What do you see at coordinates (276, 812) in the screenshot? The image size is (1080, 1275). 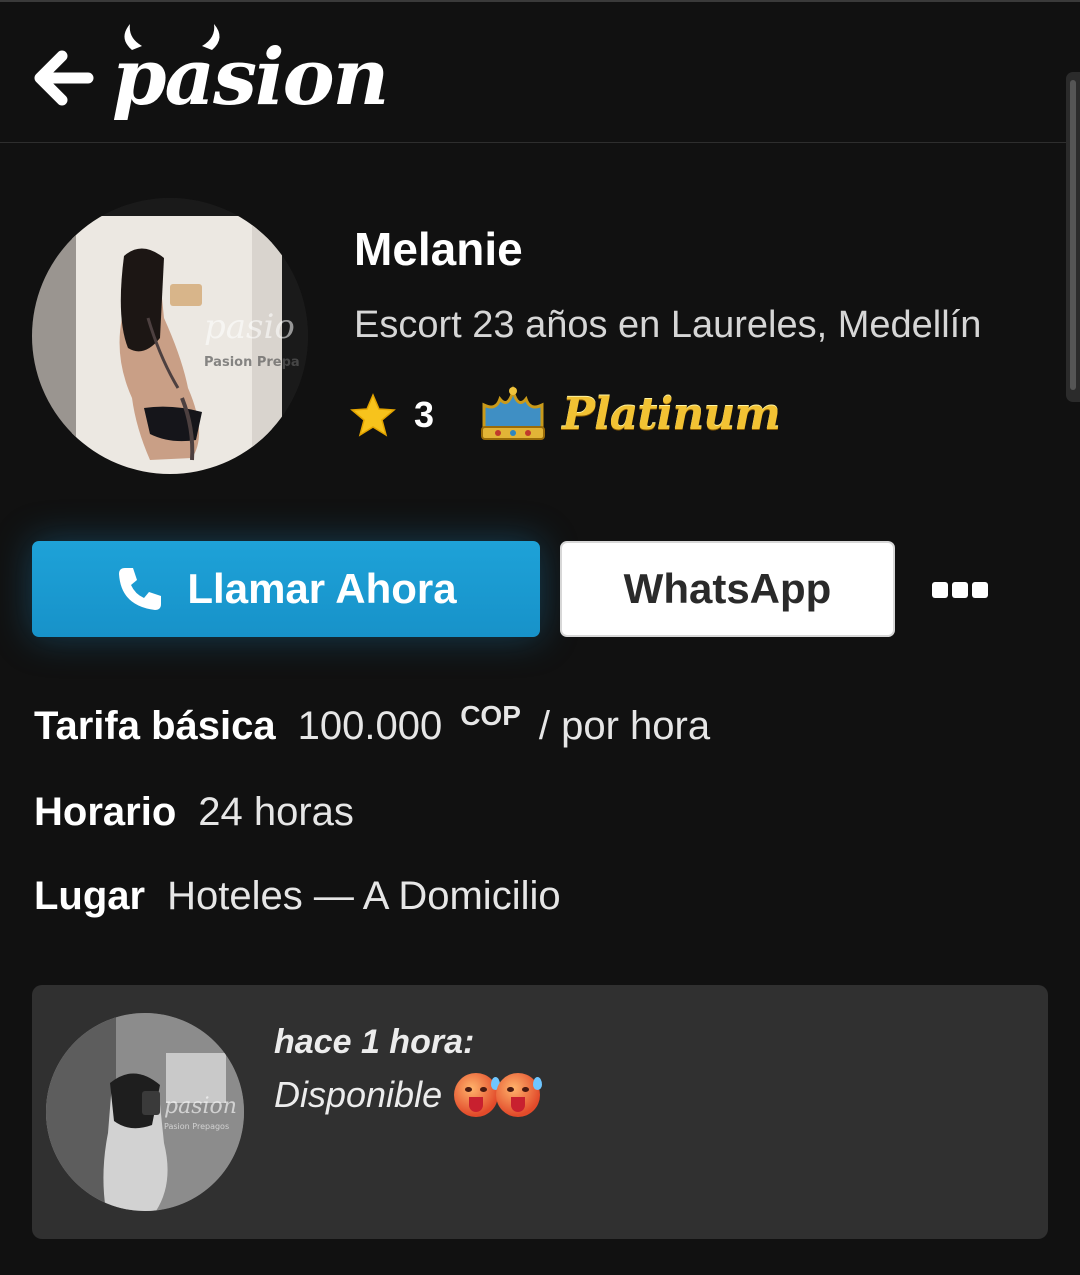 I see `schedule-value: 24 horas` at bounding box center [276, 812].